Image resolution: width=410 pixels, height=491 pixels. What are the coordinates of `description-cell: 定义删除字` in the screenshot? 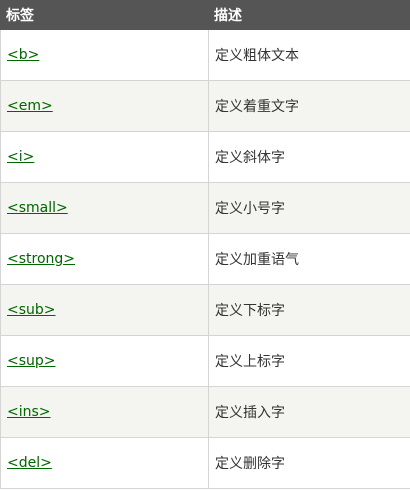 It's located at (309, 463).